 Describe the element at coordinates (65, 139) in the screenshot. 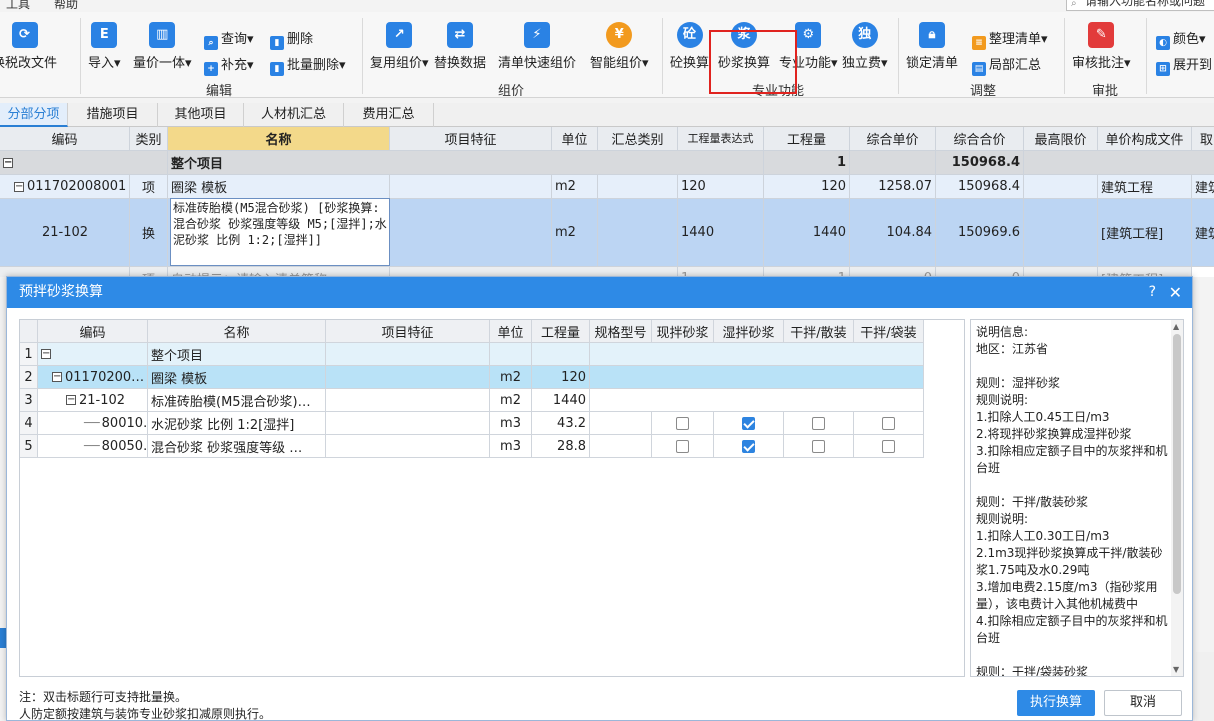

I see `col-header-code: 编码` at that location.